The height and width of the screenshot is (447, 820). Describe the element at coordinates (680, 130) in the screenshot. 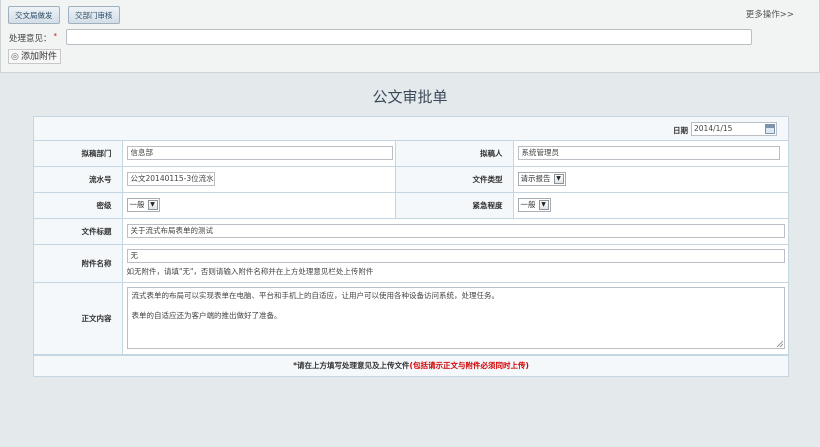

I see `date-label: 日期` at that location.